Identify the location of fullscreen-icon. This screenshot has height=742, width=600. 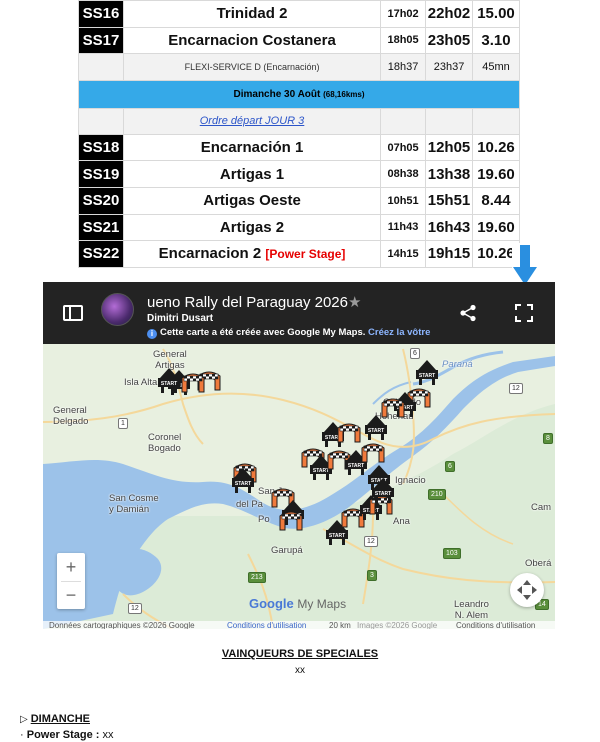
(524, 313).